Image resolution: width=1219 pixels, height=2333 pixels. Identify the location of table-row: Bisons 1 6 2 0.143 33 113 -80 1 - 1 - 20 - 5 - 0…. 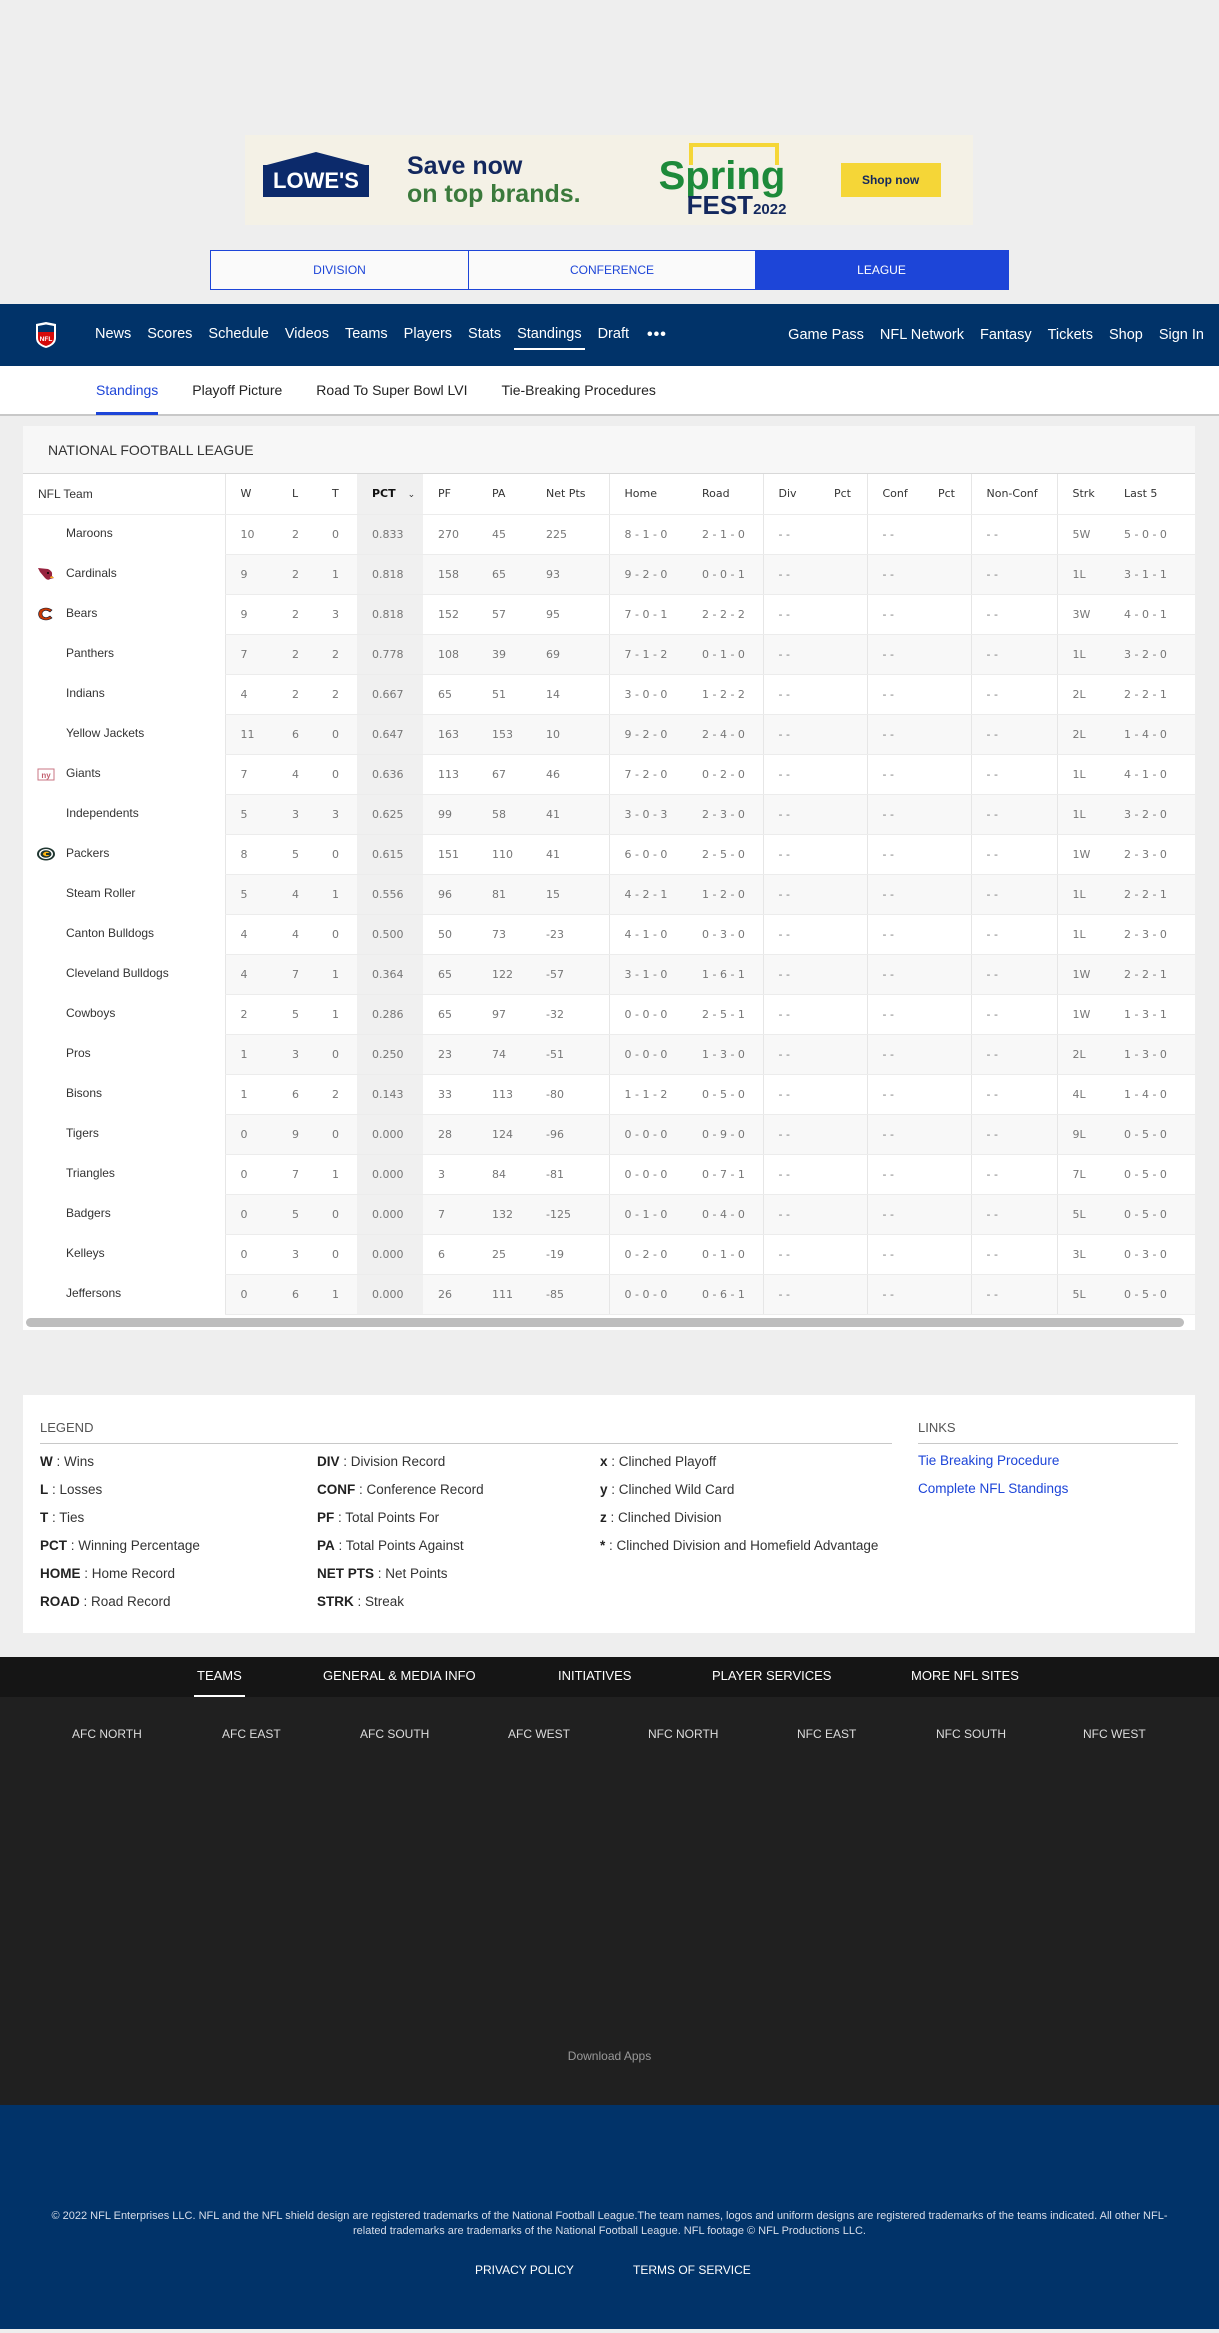
(609, 1094).